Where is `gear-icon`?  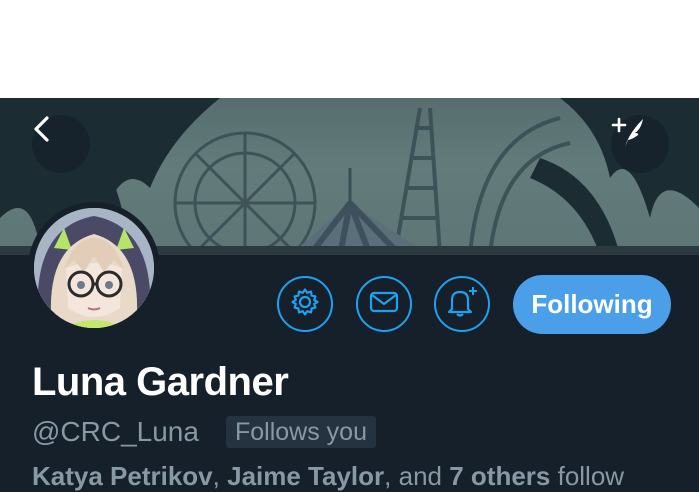
gear-icon is located at coordinates (305, 304).